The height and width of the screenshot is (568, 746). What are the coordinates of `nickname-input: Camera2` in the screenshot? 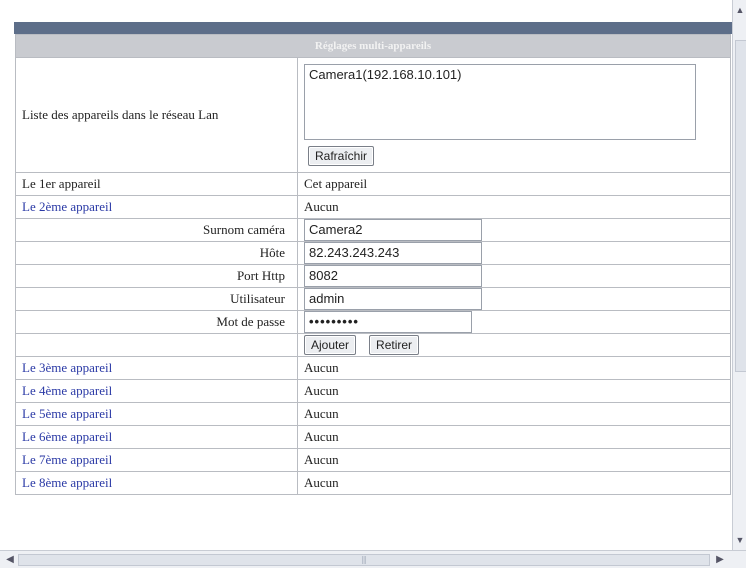 It's located at (393, 230).